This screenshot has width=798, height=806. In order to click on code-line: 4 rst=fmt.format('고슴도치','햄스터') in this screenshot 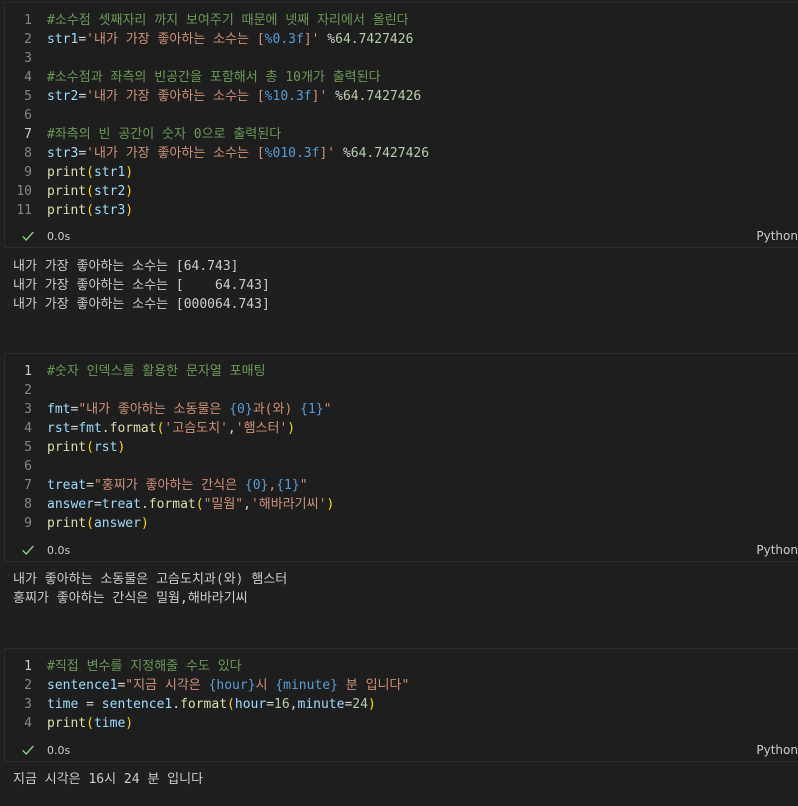, I will do `click(401, 428)`.